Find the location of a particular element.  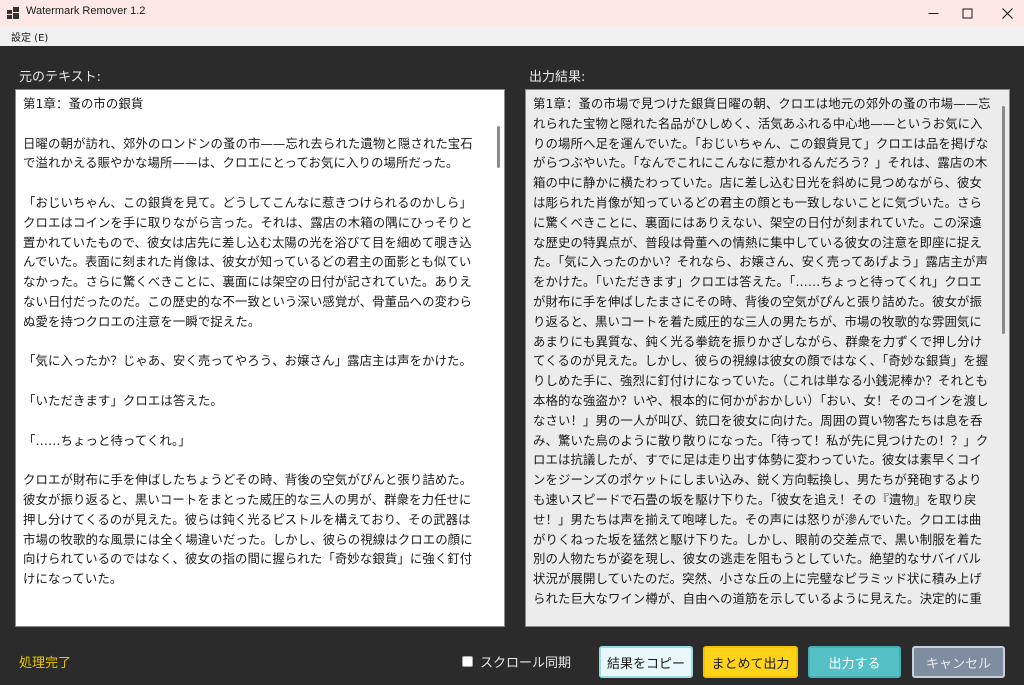

status-text: 処理完了 is located at coordinates (45, 663).